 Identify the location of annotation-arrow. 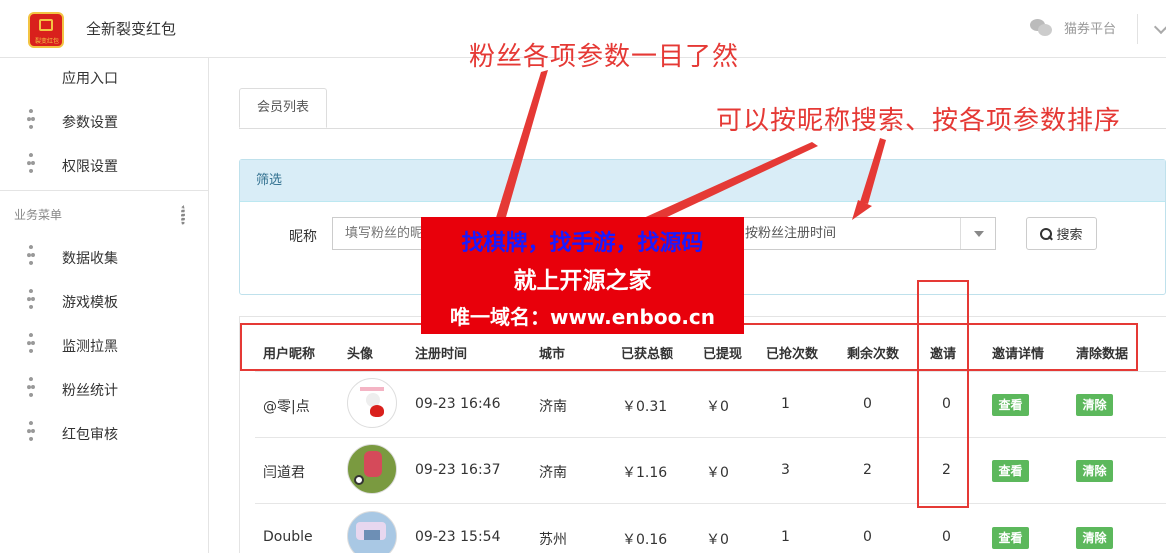
(873, 171).